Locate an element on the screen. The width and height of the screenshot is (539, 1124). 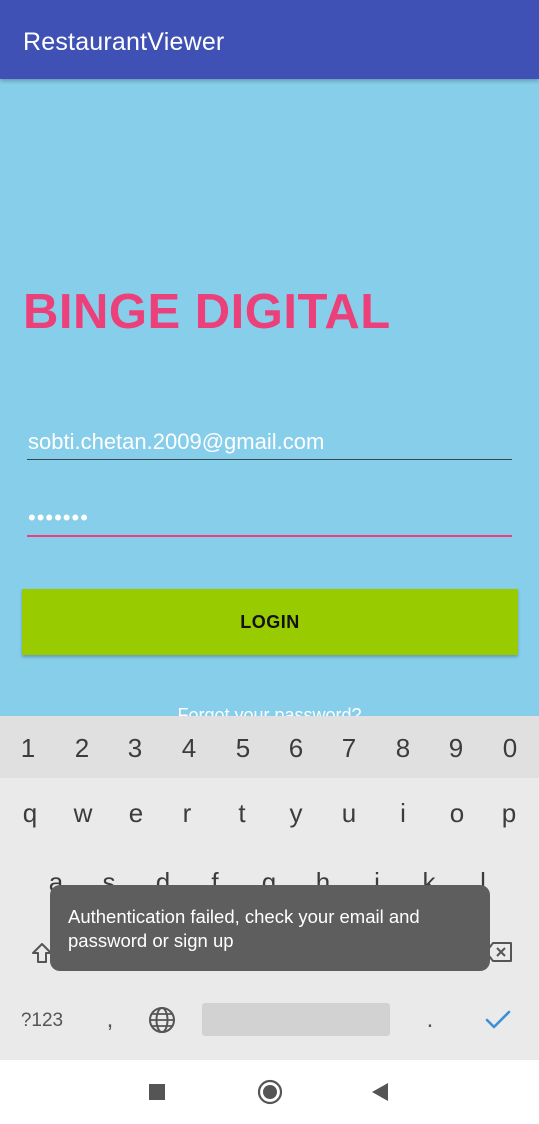
key-1: 1 is located at coordinates (28, 748).